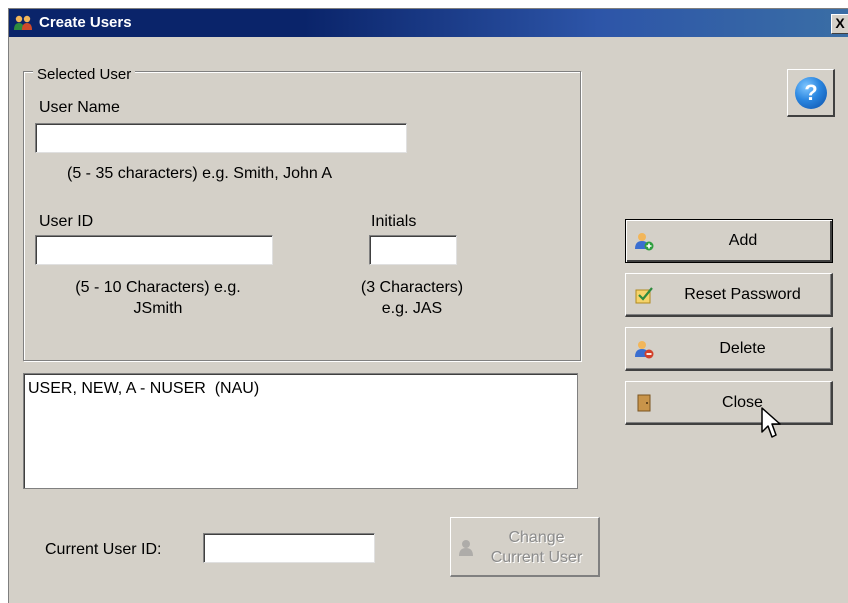  I want to click on change-label-line1: Change, so click(536, 537).